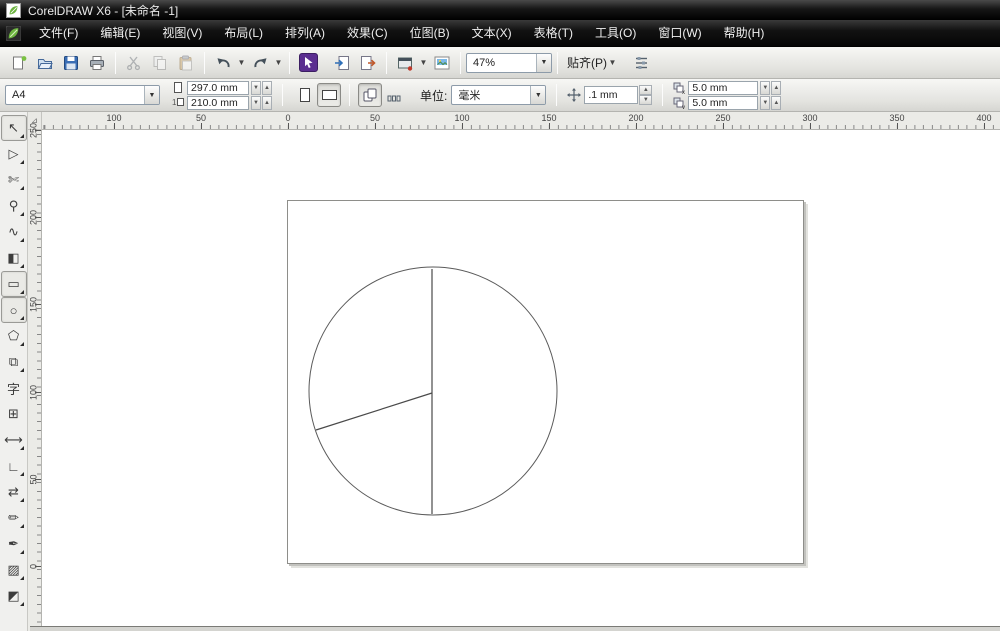 The height and width of the screenshot is (631, 1000). I want to click on blend-tool: ⇄, so click(14, 492).